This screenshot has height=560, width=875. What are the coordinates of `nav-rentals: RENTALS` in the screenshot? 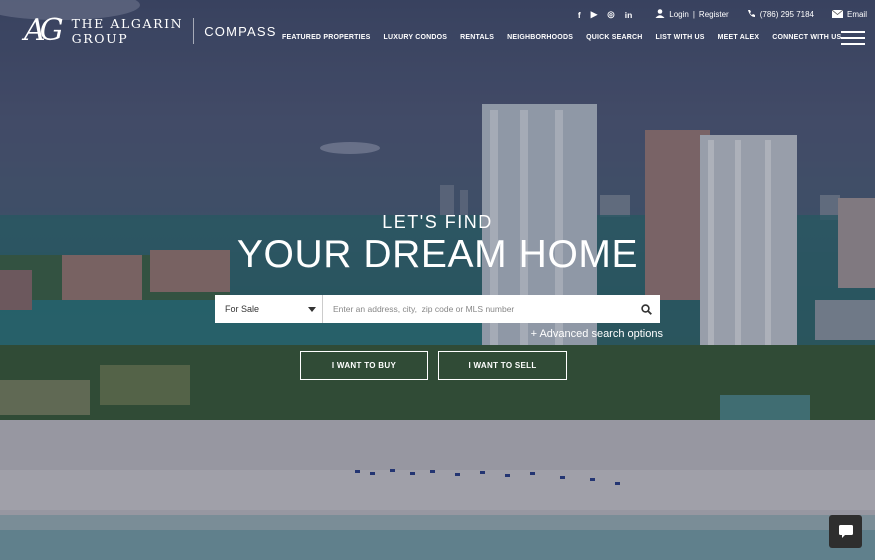 It's located at (477, 37).